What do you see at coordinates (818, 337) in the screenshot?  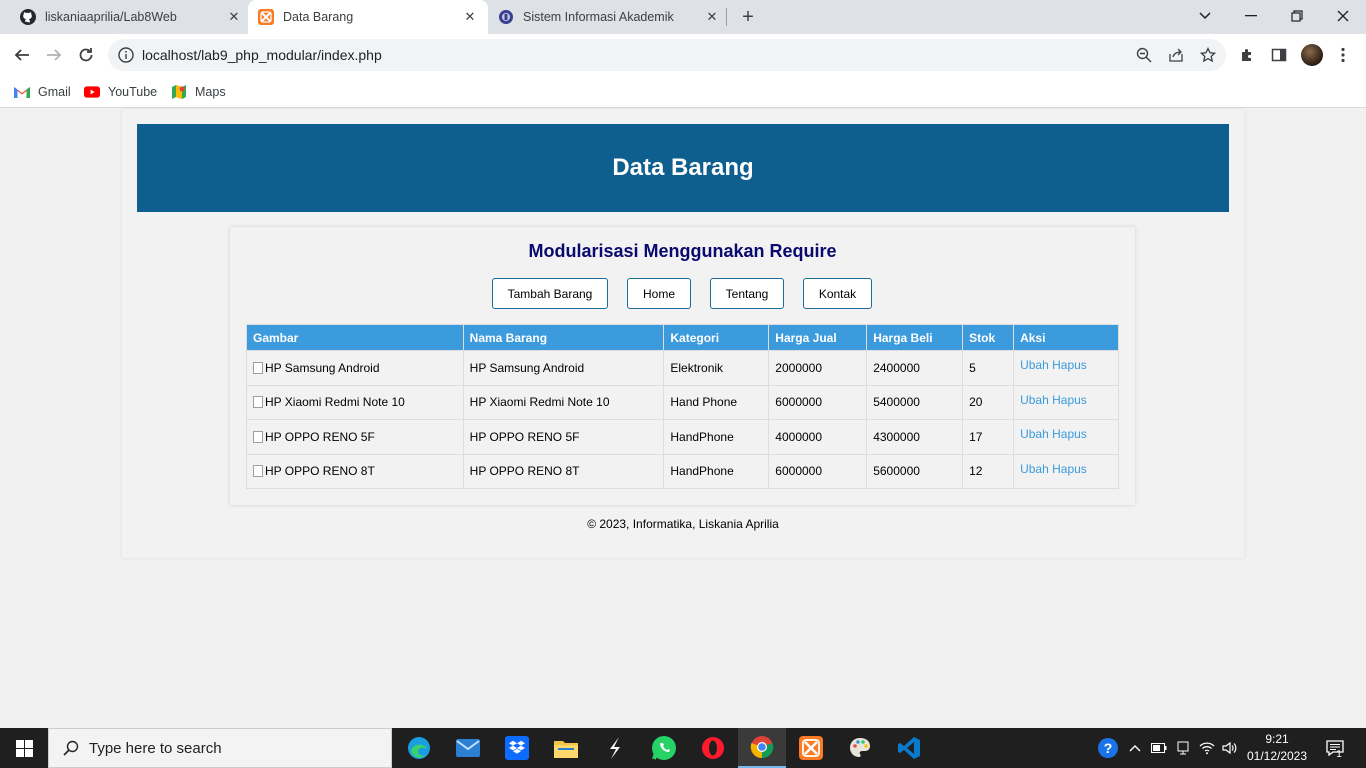 I see `column-header: Harga Jual` at bounding box center [818, 337].